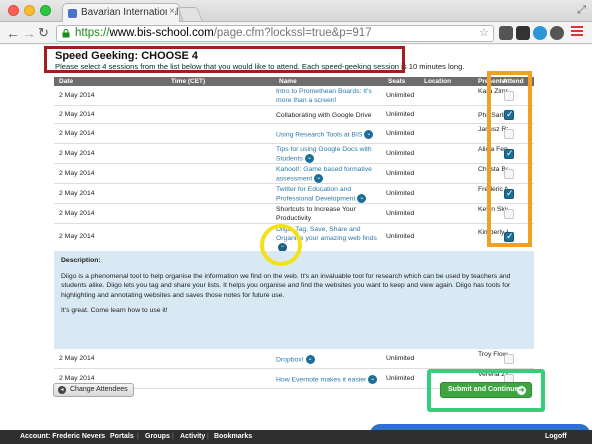  What do you see at coordinates (29, 33) in the screenshot?
I see `forward-button: →` at bounding box center [29, 33].